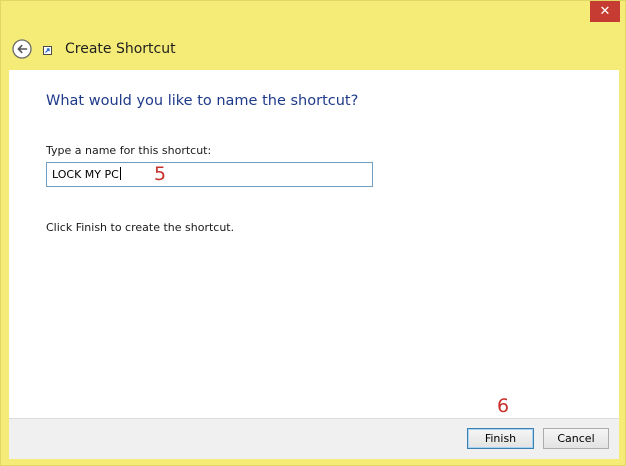 Image resolution: width=626 pixels, height=466 pixels. I want to click on shortcut-name-value: LOCK MY PC, so click(86, 174).